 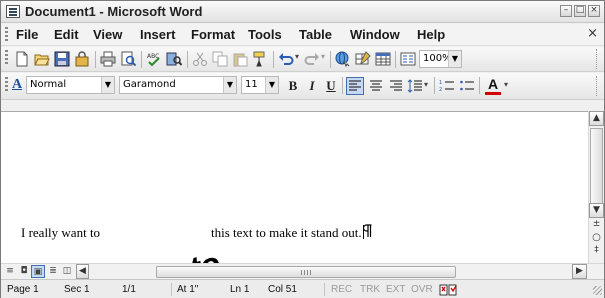 I want to click on line-spacing-icon, so click(x=415, y=86).